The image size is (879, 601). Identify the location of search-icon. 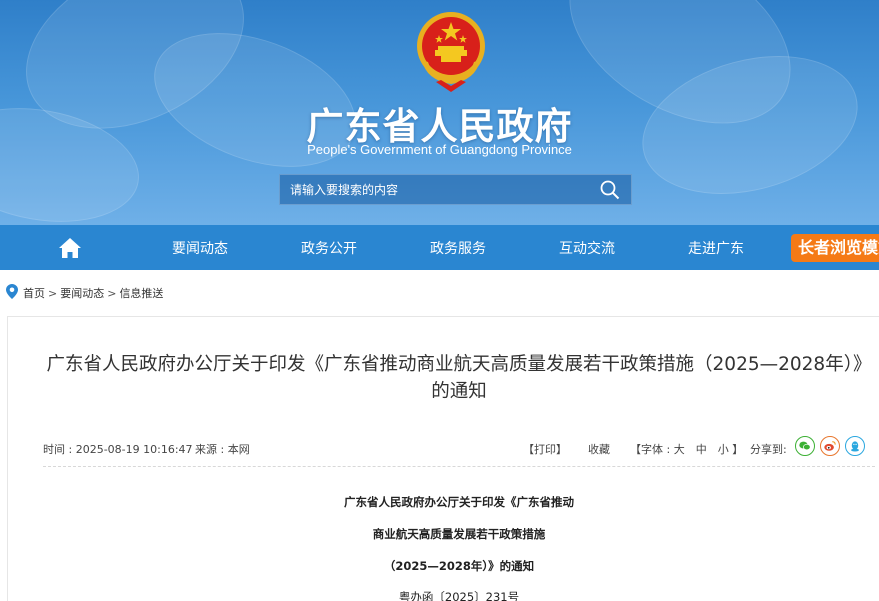
(610, 190).